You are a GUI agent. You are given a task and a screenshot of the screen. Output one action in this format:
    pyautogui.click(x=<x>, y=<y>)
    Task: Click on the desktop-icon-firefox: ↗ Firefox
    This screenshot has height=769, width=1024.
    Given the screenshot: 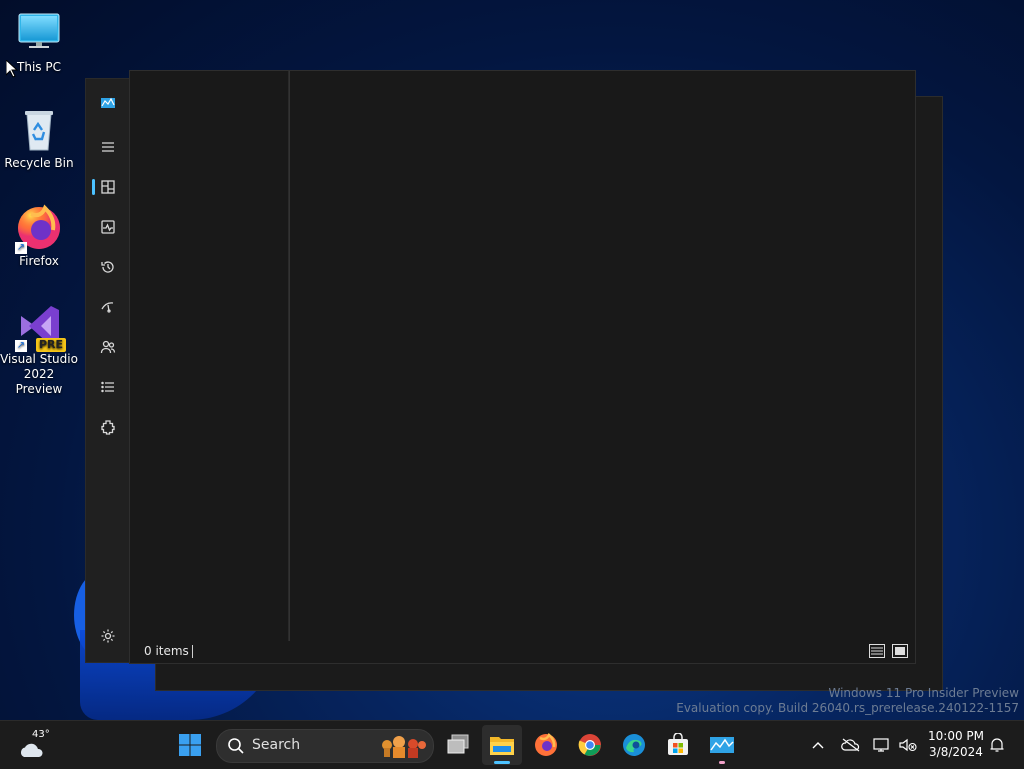 What is the action you would take?
    pyautogui.click(x=39, y=236)
    